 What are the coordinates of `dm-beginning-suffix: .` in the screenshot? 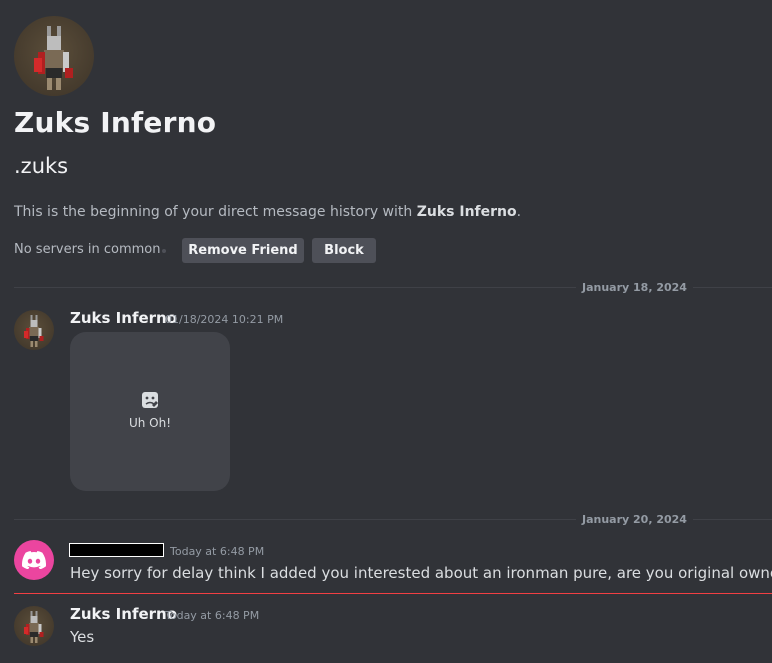 It's located at (519, 212).